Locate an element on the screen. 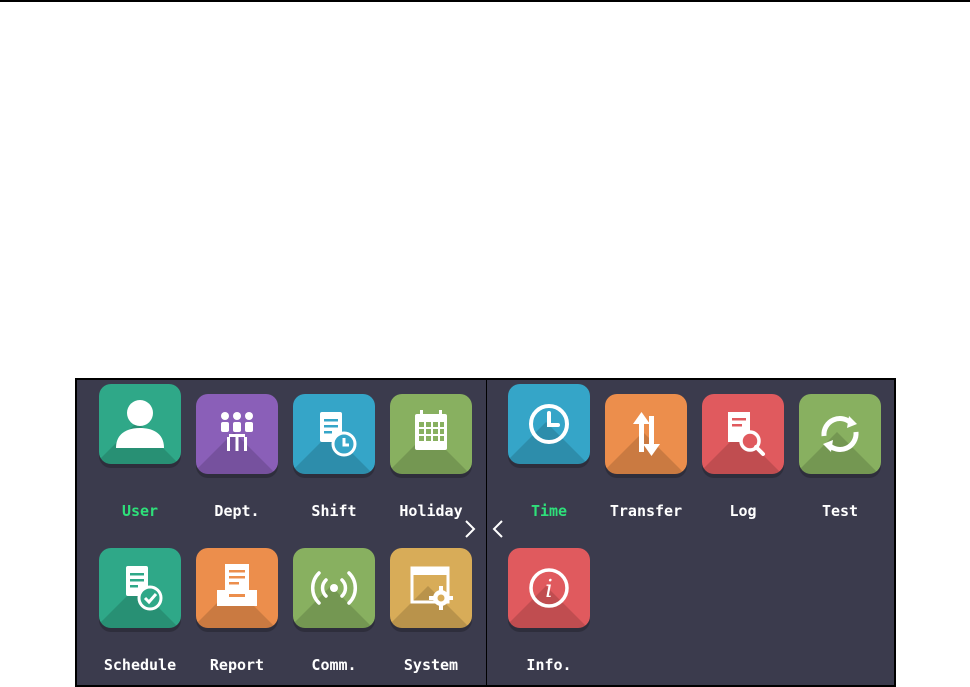  menu-item-report: Report is located at coordinates (230, 613).